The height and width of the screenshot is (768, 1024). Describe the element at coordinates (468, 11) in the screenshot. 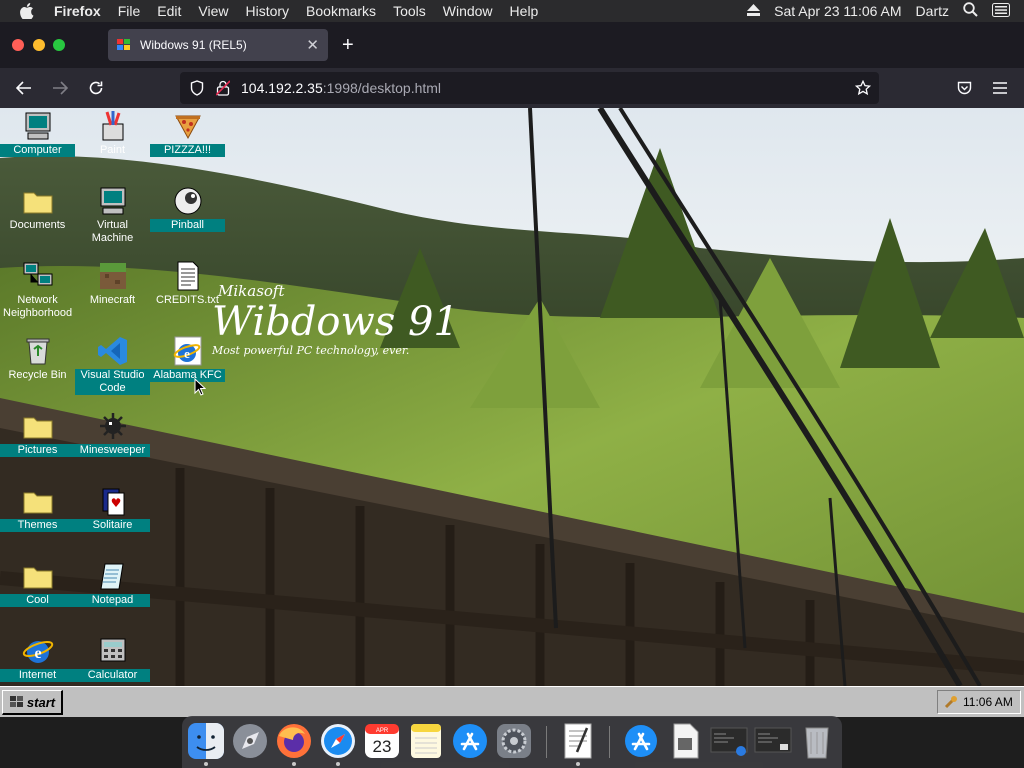

I see `menu-window: Window` at that location.